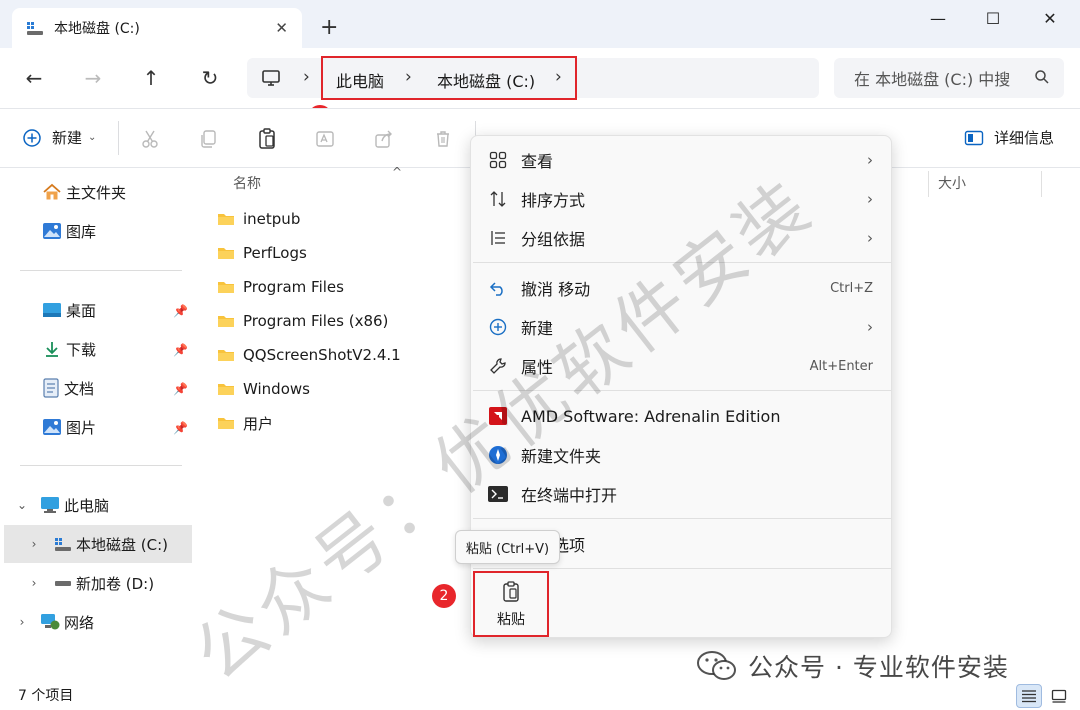  What do you see at coordinates (682, 518) in the screenshot?
I see `menu-divider` at bounding box center [682, 518].